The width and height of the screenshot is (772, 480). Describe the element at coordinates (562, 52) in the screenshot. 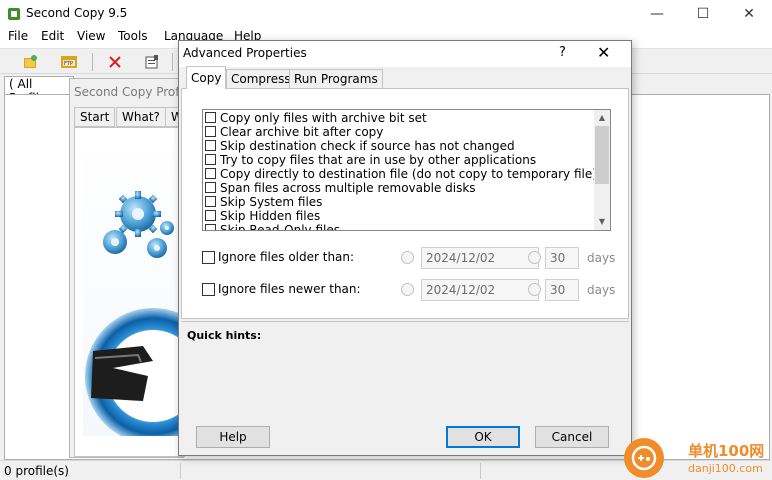

I see `help-icon: ?` at that location.